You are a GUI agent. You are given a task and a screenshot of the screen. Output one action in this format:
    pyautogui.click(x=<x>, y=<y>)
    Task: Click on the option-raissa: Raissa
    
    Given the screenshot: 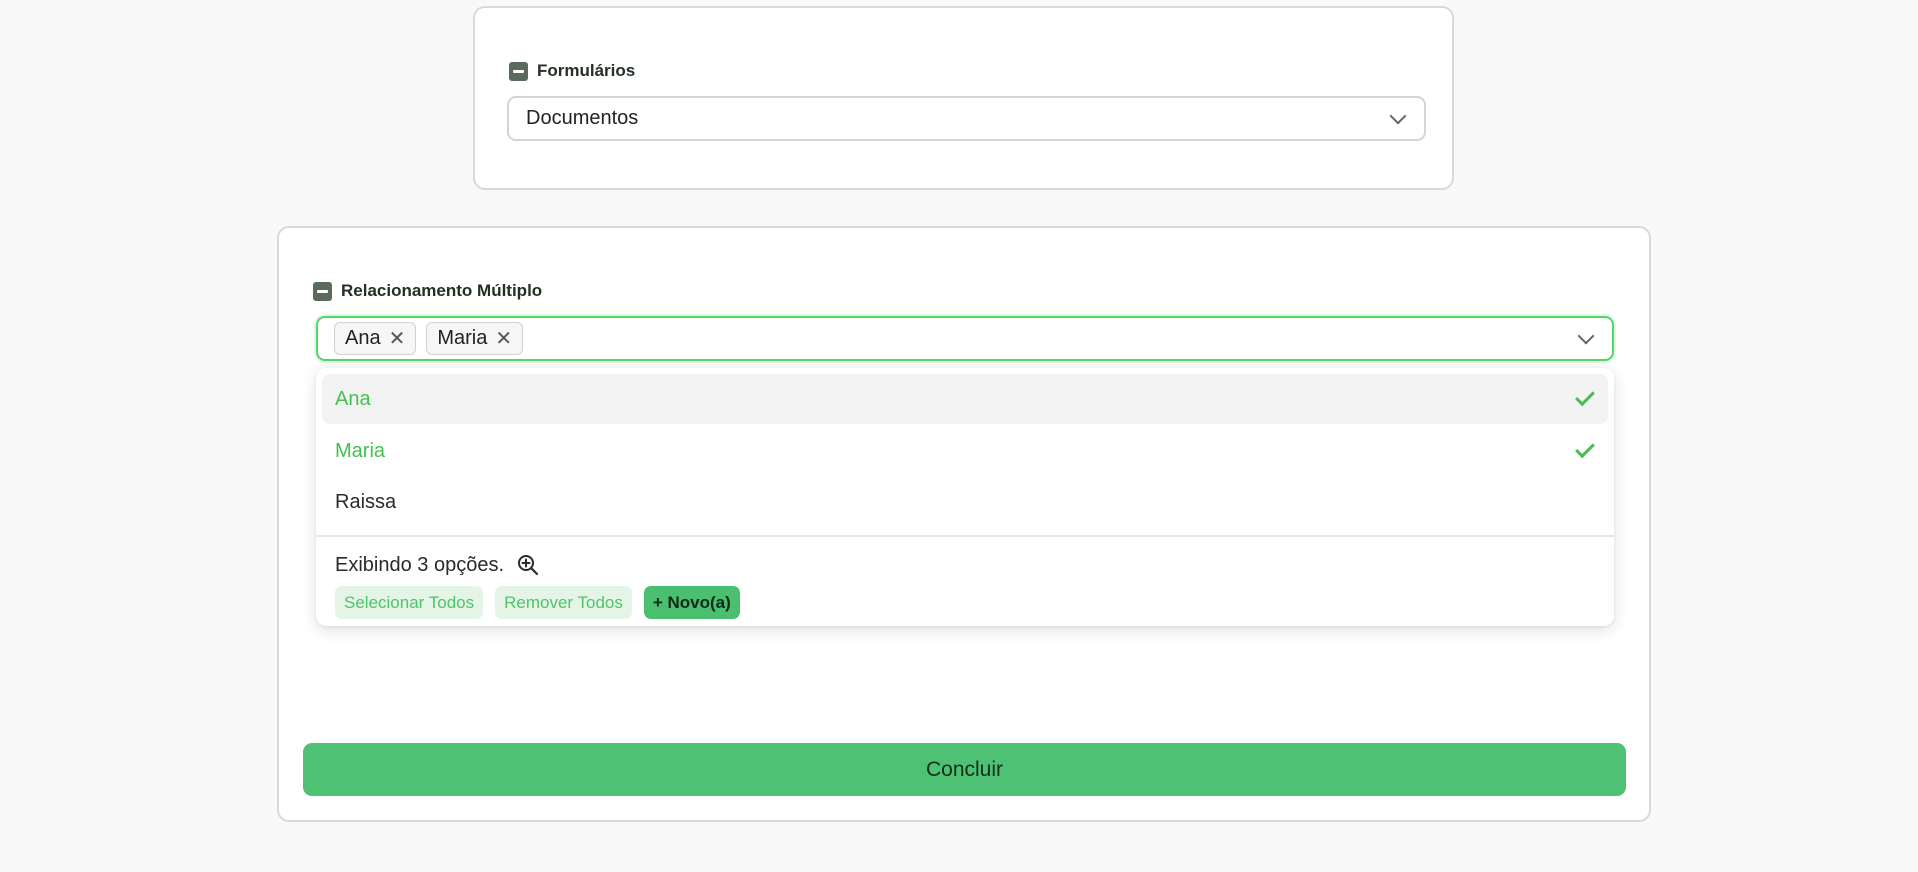 What is the action you would take?
    pyautogui.click(x=965, y=502)
    